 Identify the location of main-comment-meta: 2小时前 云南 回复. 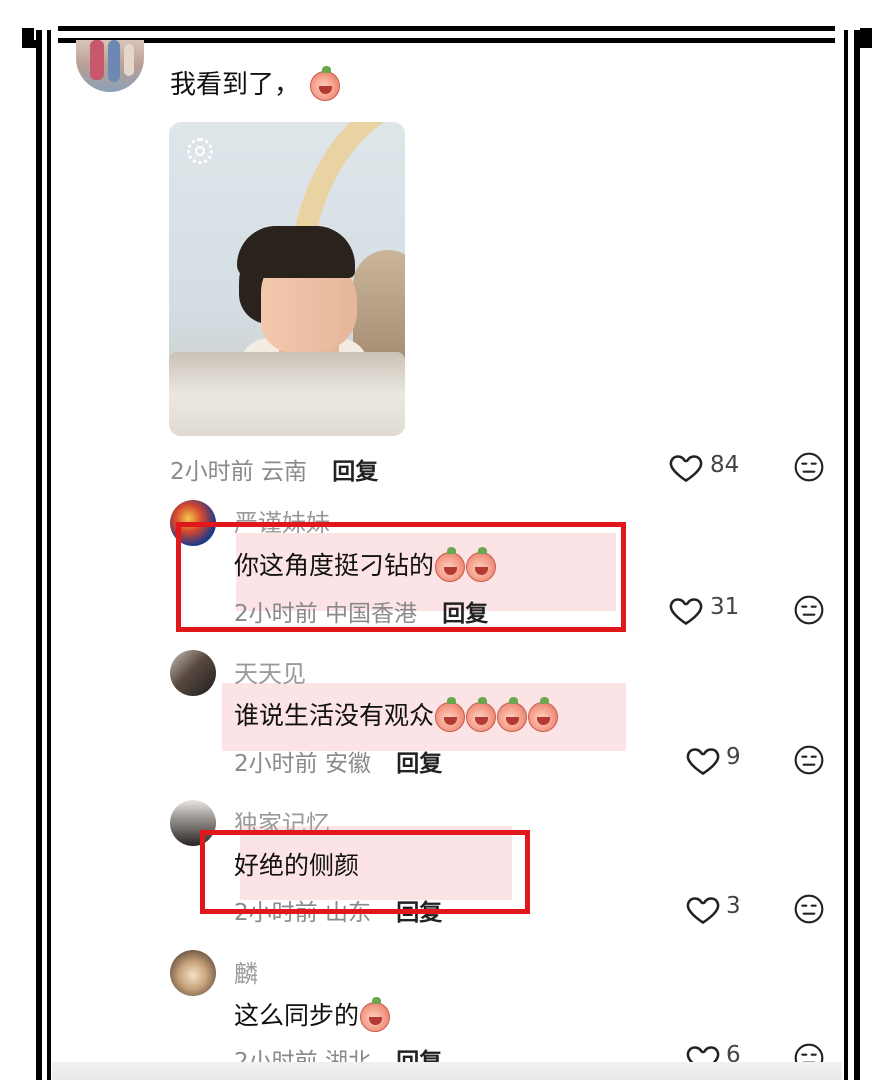
(274, 469).